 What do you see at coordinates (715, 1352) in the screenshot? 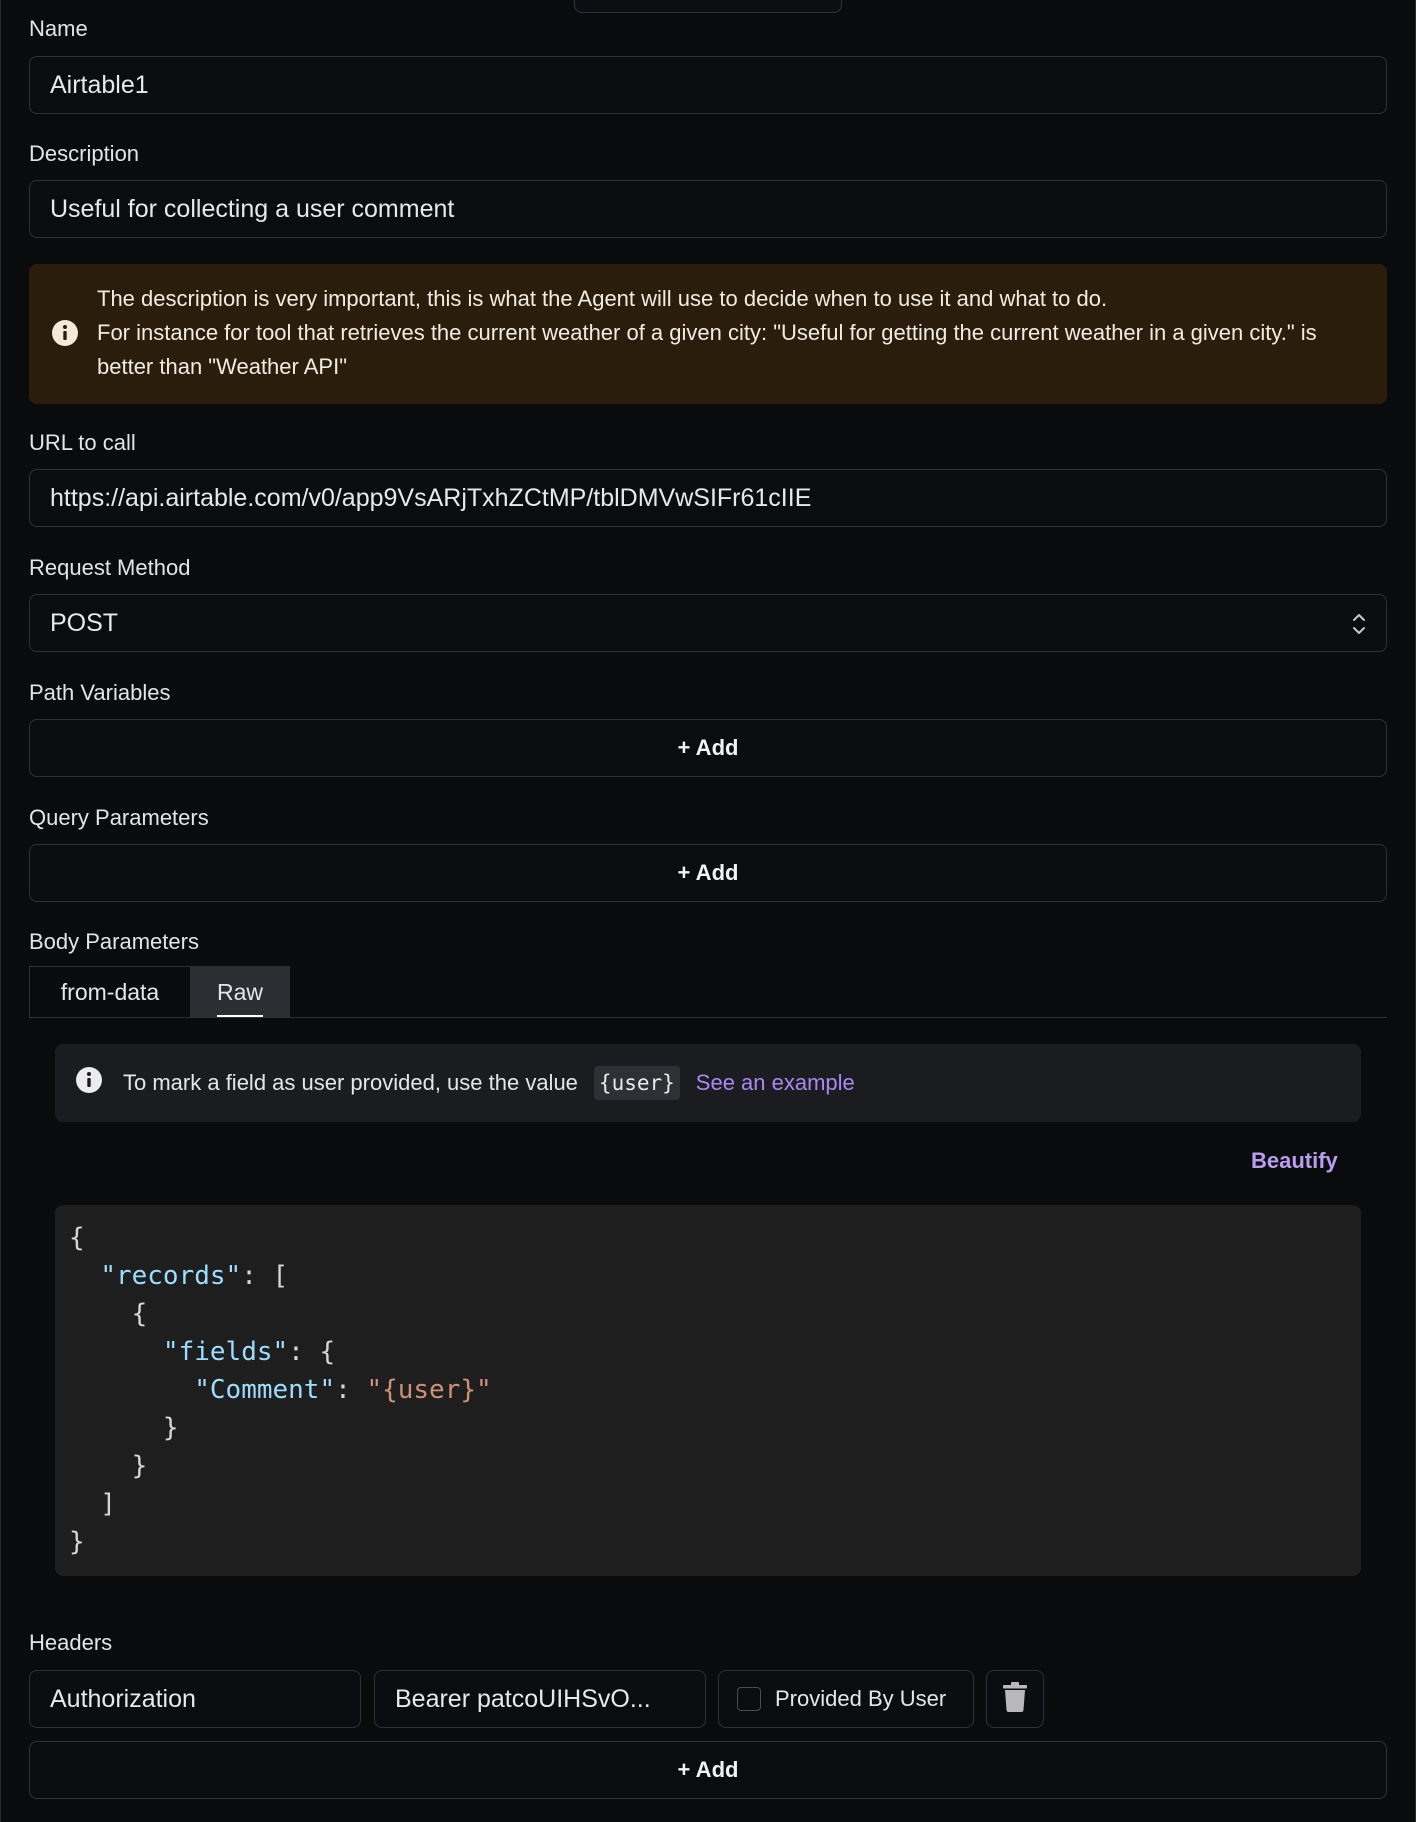
I see `code-line: "fields": {` at bounding box center [715, 1352].